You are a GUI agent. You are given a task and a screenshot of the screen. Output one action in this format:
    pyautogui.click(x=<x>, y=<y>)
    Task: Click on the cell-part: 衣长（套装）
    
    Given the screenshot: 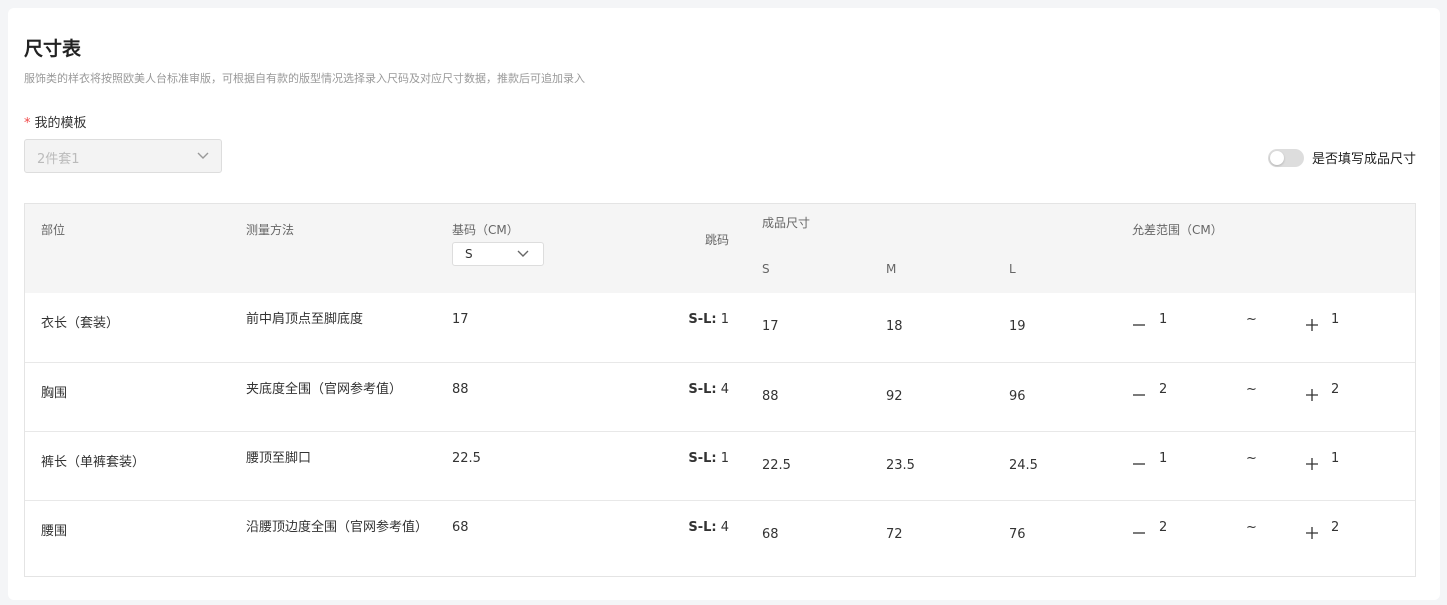 What is the action you would take?
    pyautogui.click(x=80, y=323)
    